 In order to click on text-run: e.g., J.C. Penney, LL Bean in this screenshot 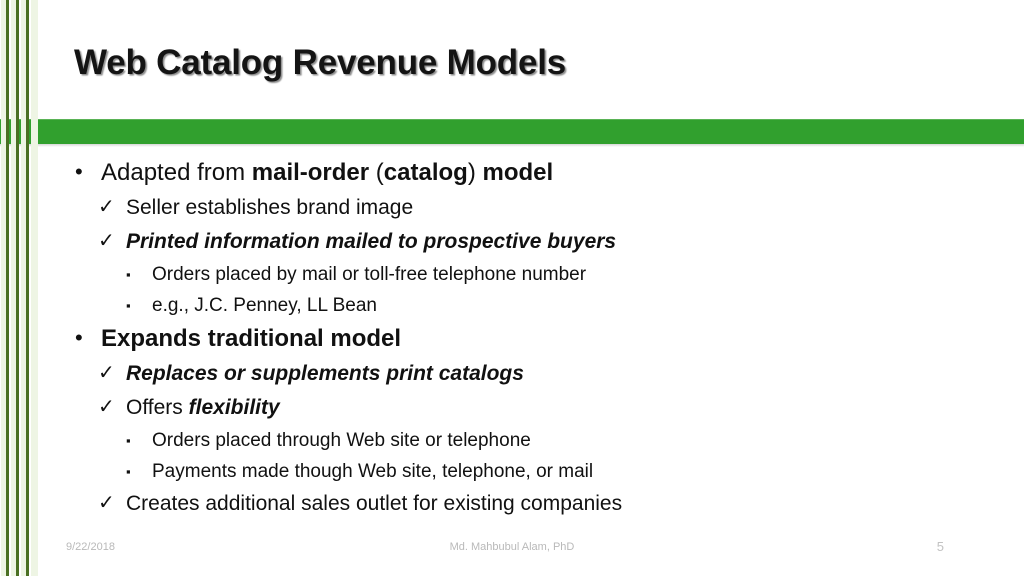, I will do `click(264, 305)`.